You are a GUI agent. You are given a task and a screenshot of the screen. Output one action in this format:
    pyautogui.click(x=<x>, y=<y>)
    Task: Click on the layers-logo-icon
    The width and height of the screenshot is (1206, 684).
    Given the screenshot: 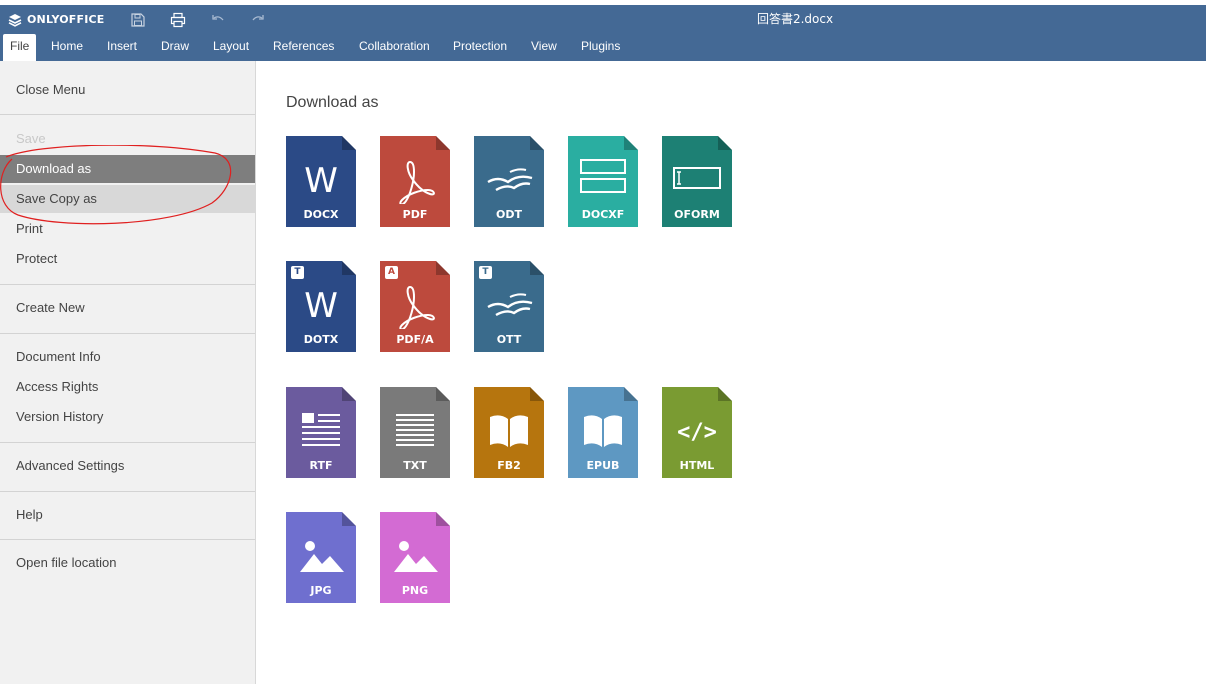 What is the action you would take?
    pyautogui.click(x=15, y=20)
    